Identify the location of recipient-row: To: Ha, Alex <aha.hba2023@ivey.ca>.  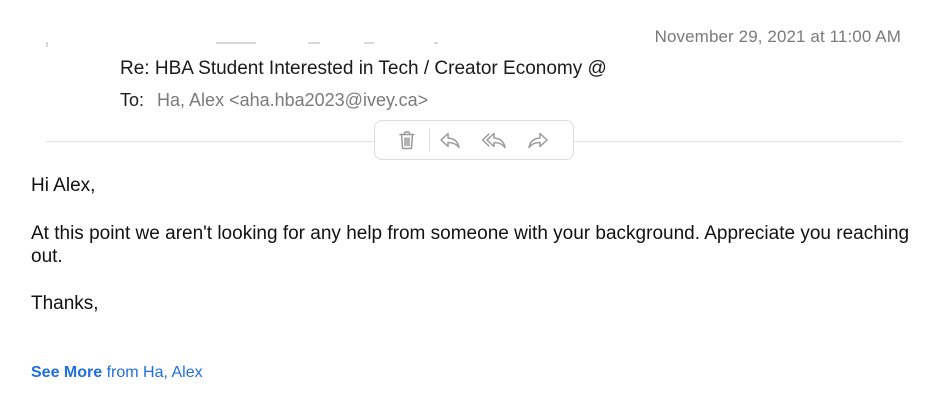
(274, 100).